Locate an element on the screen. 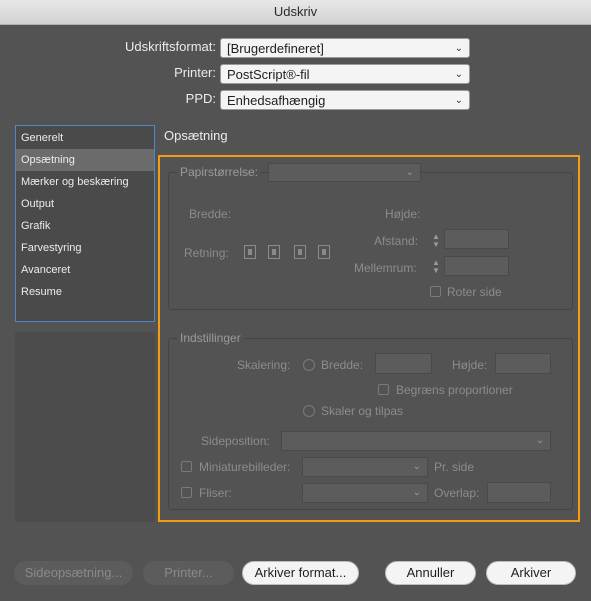 The image size is (591, 601). offset-label: Afstand: is located at coordinates (396, 241).